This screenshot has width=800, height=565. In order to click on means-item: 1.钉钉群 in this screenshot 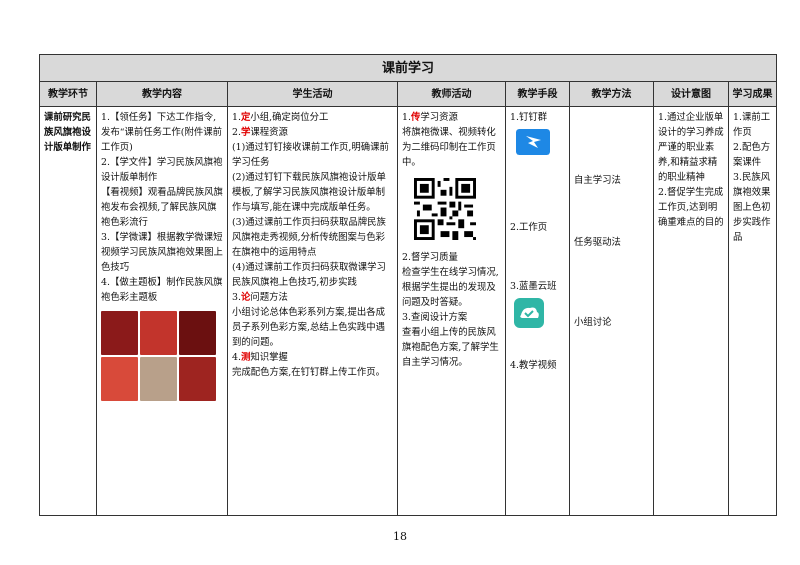, I will do `click(529, 117)`.